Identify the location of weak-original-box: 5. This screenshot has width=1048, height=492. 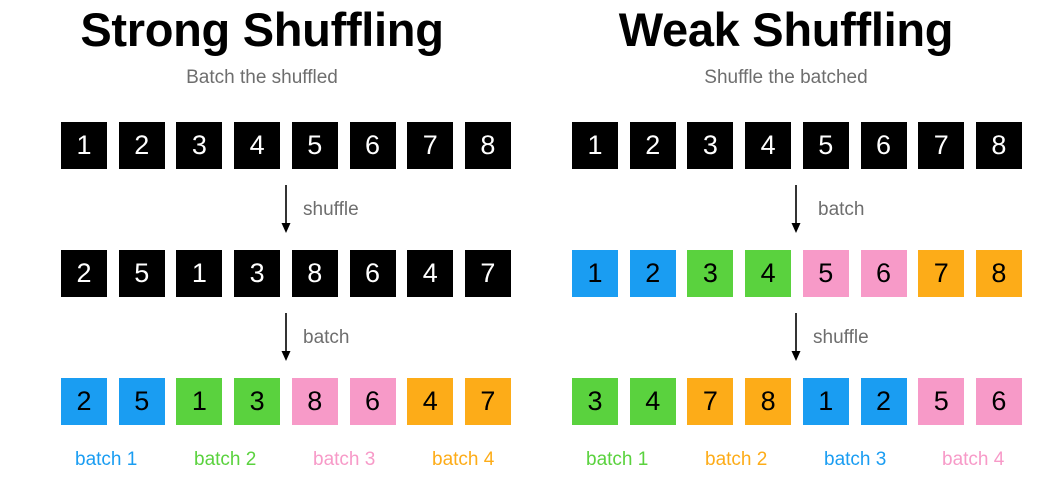
(825, 145).